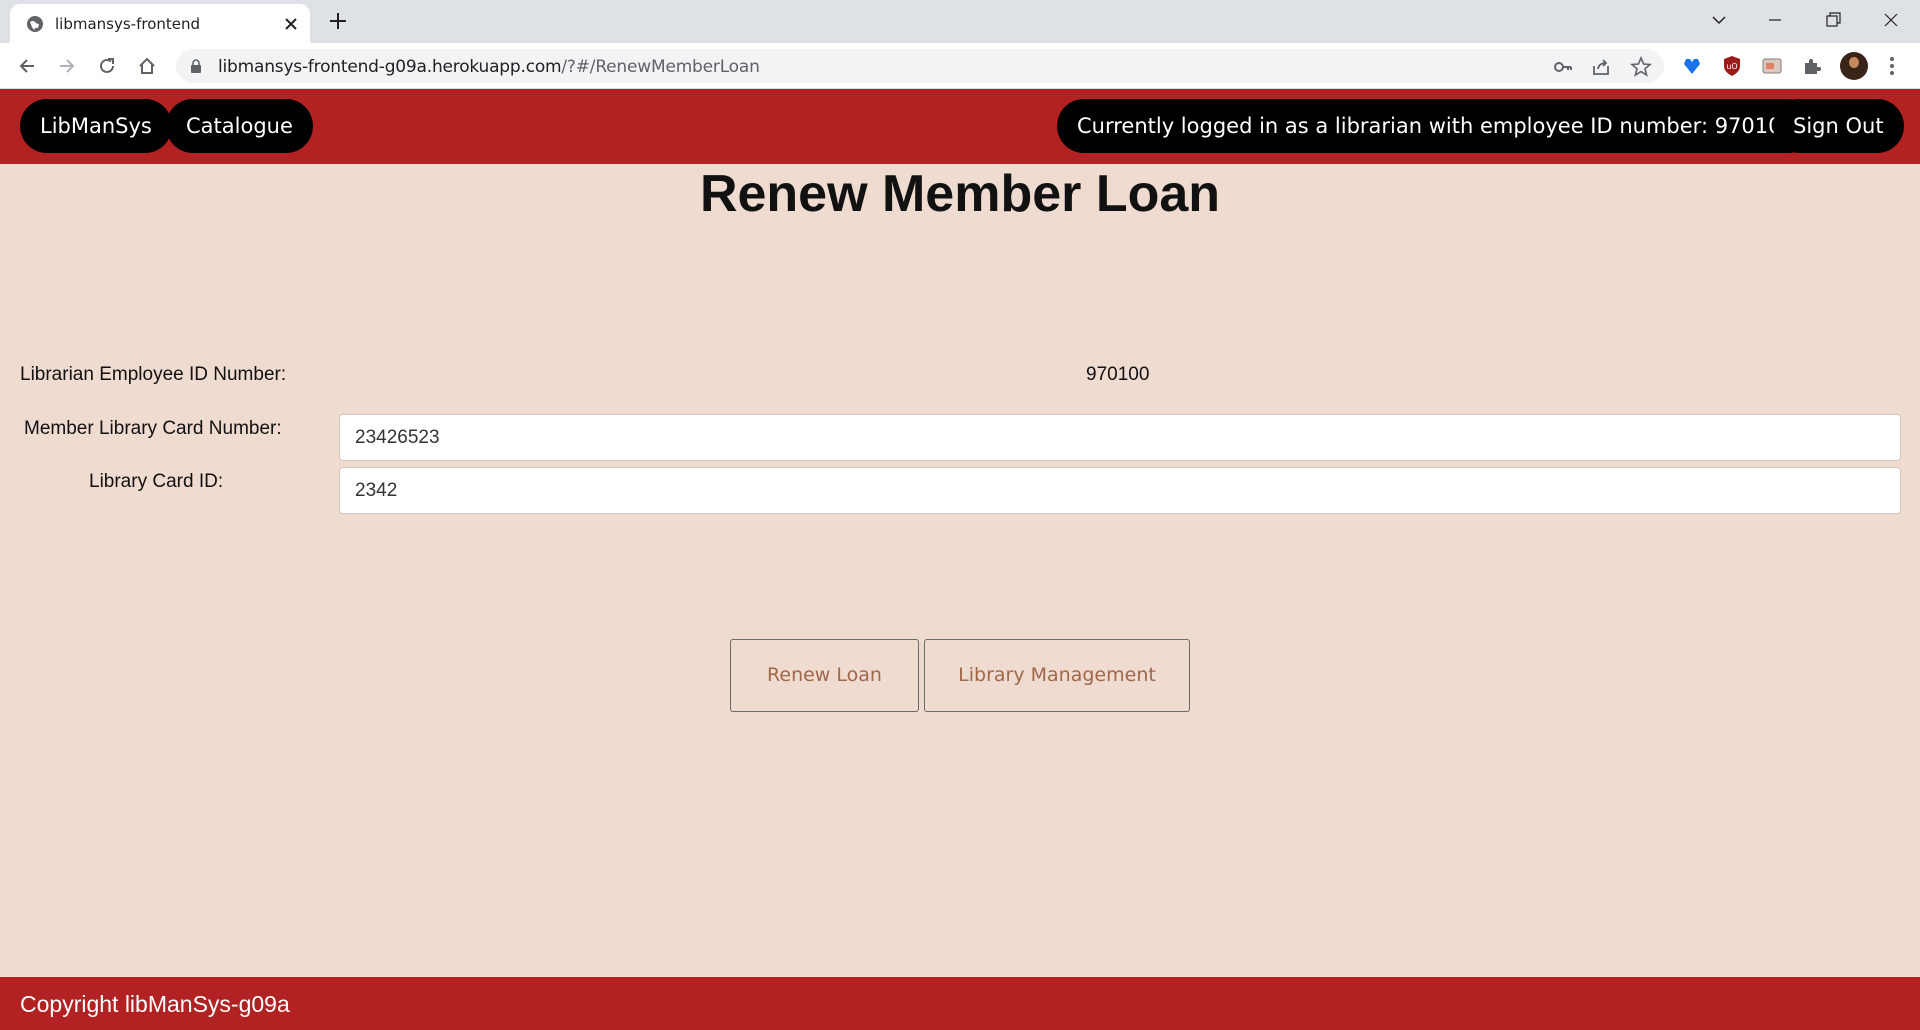 This screenshot has height=1030, width=1920. I want to click on tab-title: libmansys-frontend, so click(128, 24).